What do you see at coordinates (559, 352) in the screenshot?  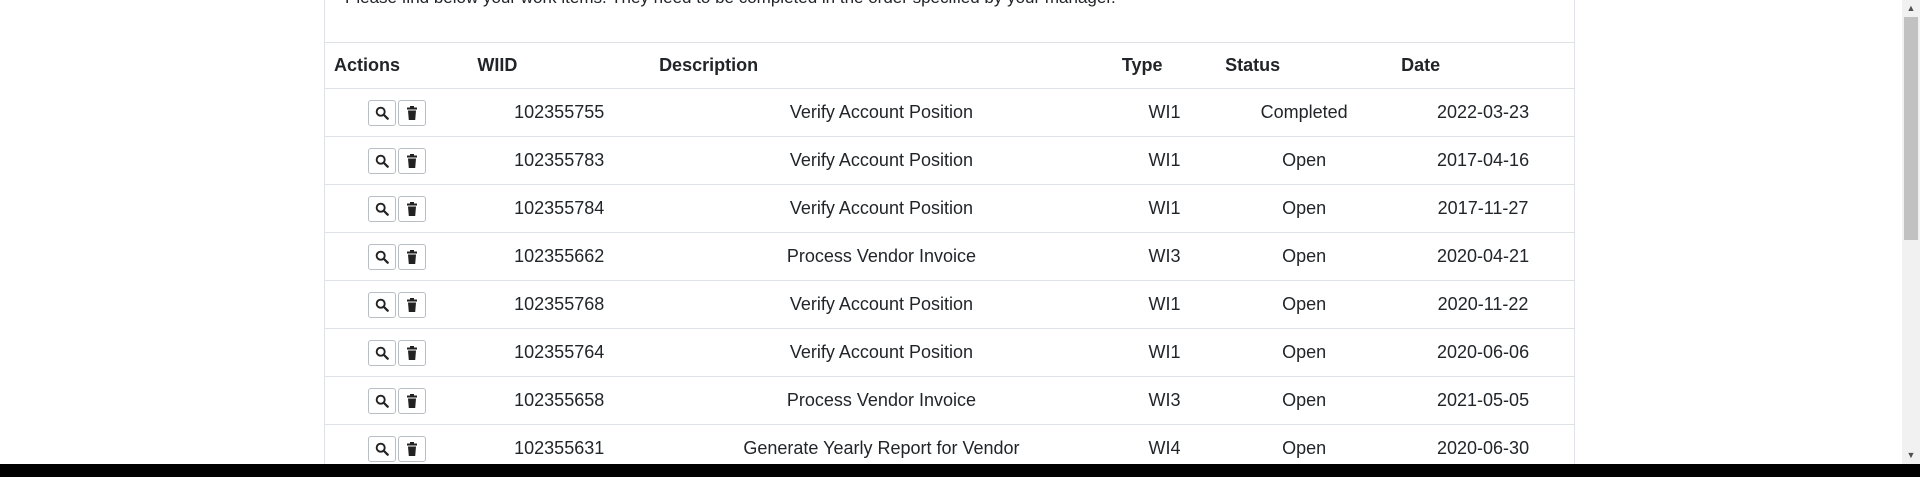 I see `cell-wiid: 102355764` at bounding box center [559, 352].